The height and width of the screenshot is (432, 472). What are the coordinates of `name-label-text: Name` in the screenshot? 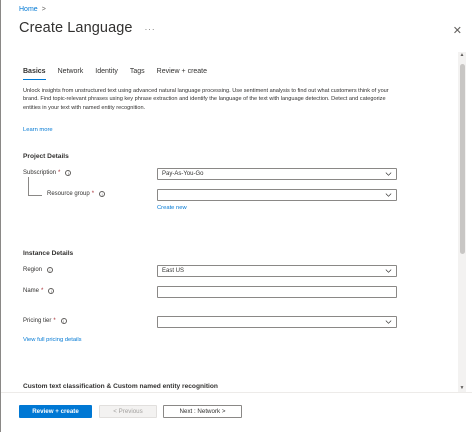 It's located at (31, 291).